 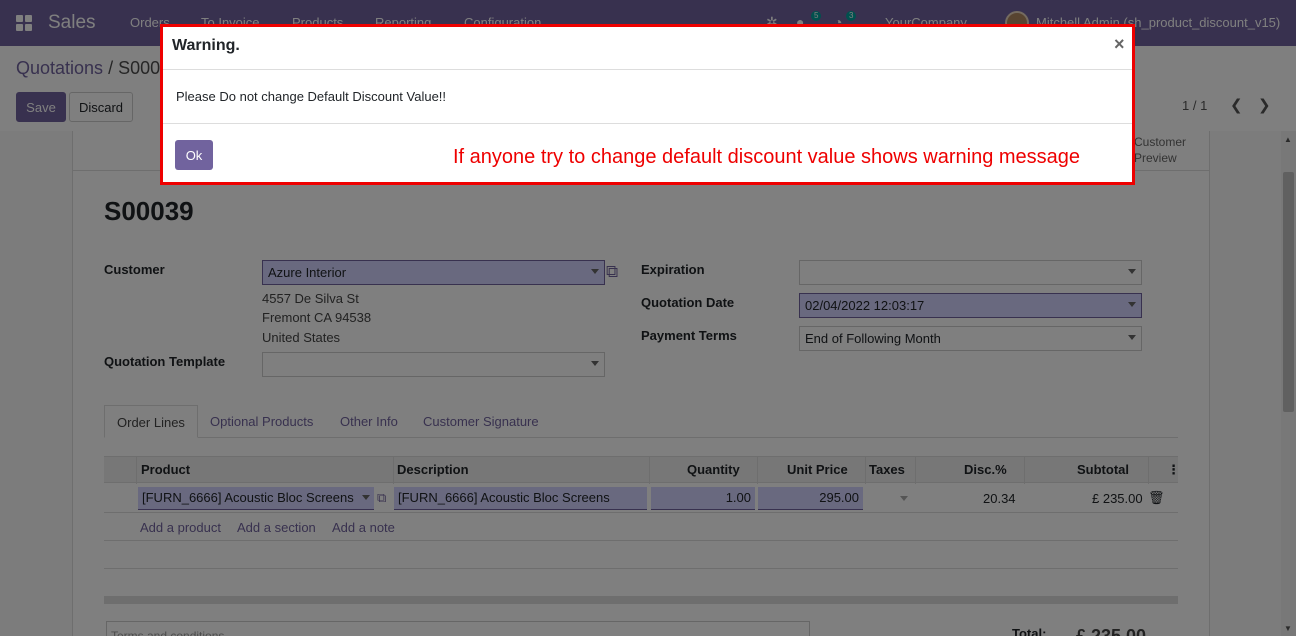 I want to click on ok-button: Ok, so click(x=194, y=155).